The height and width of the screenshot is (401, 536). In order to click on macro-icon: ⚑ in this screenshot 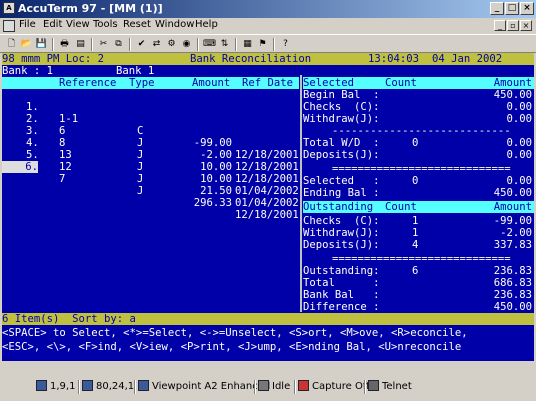, I will do `click(262, 44)`.